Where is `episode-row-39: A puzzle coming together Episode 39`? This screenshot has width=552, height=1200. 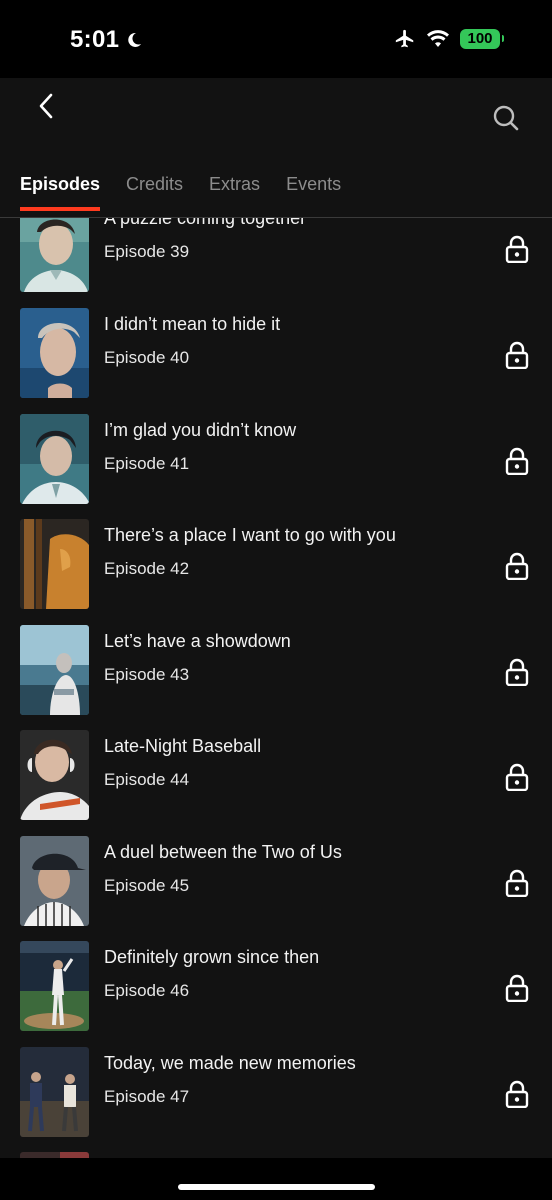
episode-row-39: A puzzle coming together Episode 39 is located at coordinates (276, 256).